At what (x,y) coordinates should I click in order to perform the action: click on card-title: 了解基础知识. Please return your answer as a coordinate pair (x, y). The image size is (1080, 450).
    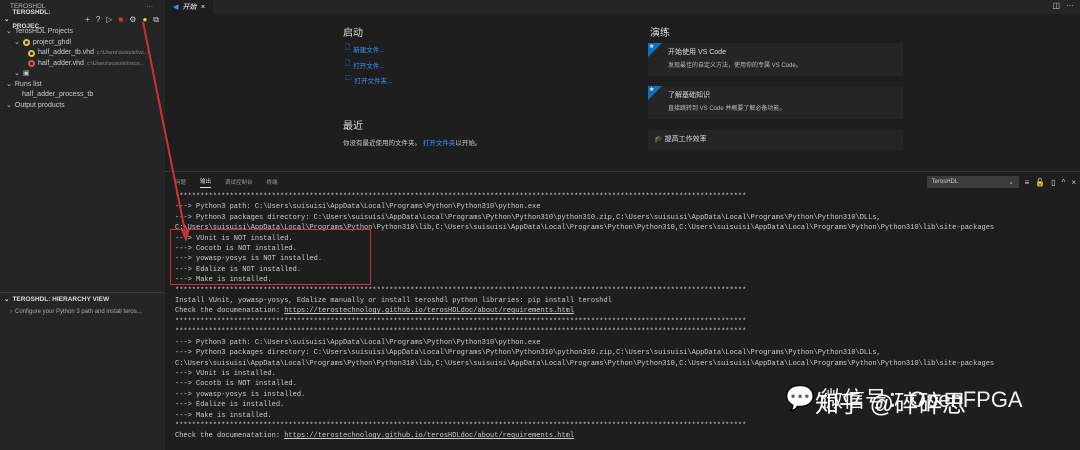
    Looking at the image, I should click on (689, 95).